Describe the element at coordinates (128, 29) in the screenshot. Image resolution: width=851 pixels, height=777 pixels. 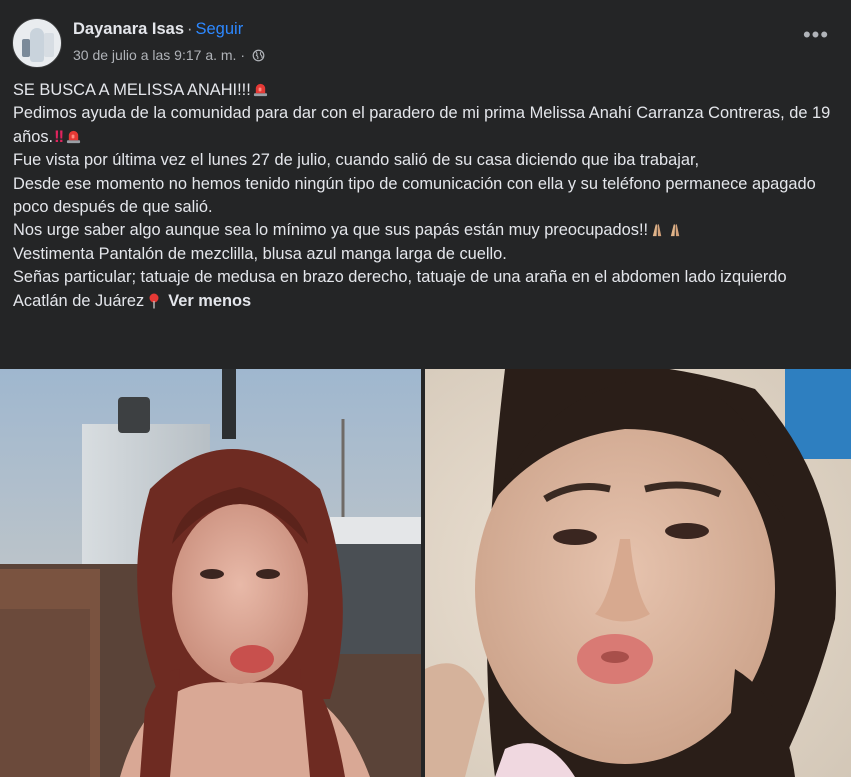
I see `author-name: Dayanara Isas` at that location.